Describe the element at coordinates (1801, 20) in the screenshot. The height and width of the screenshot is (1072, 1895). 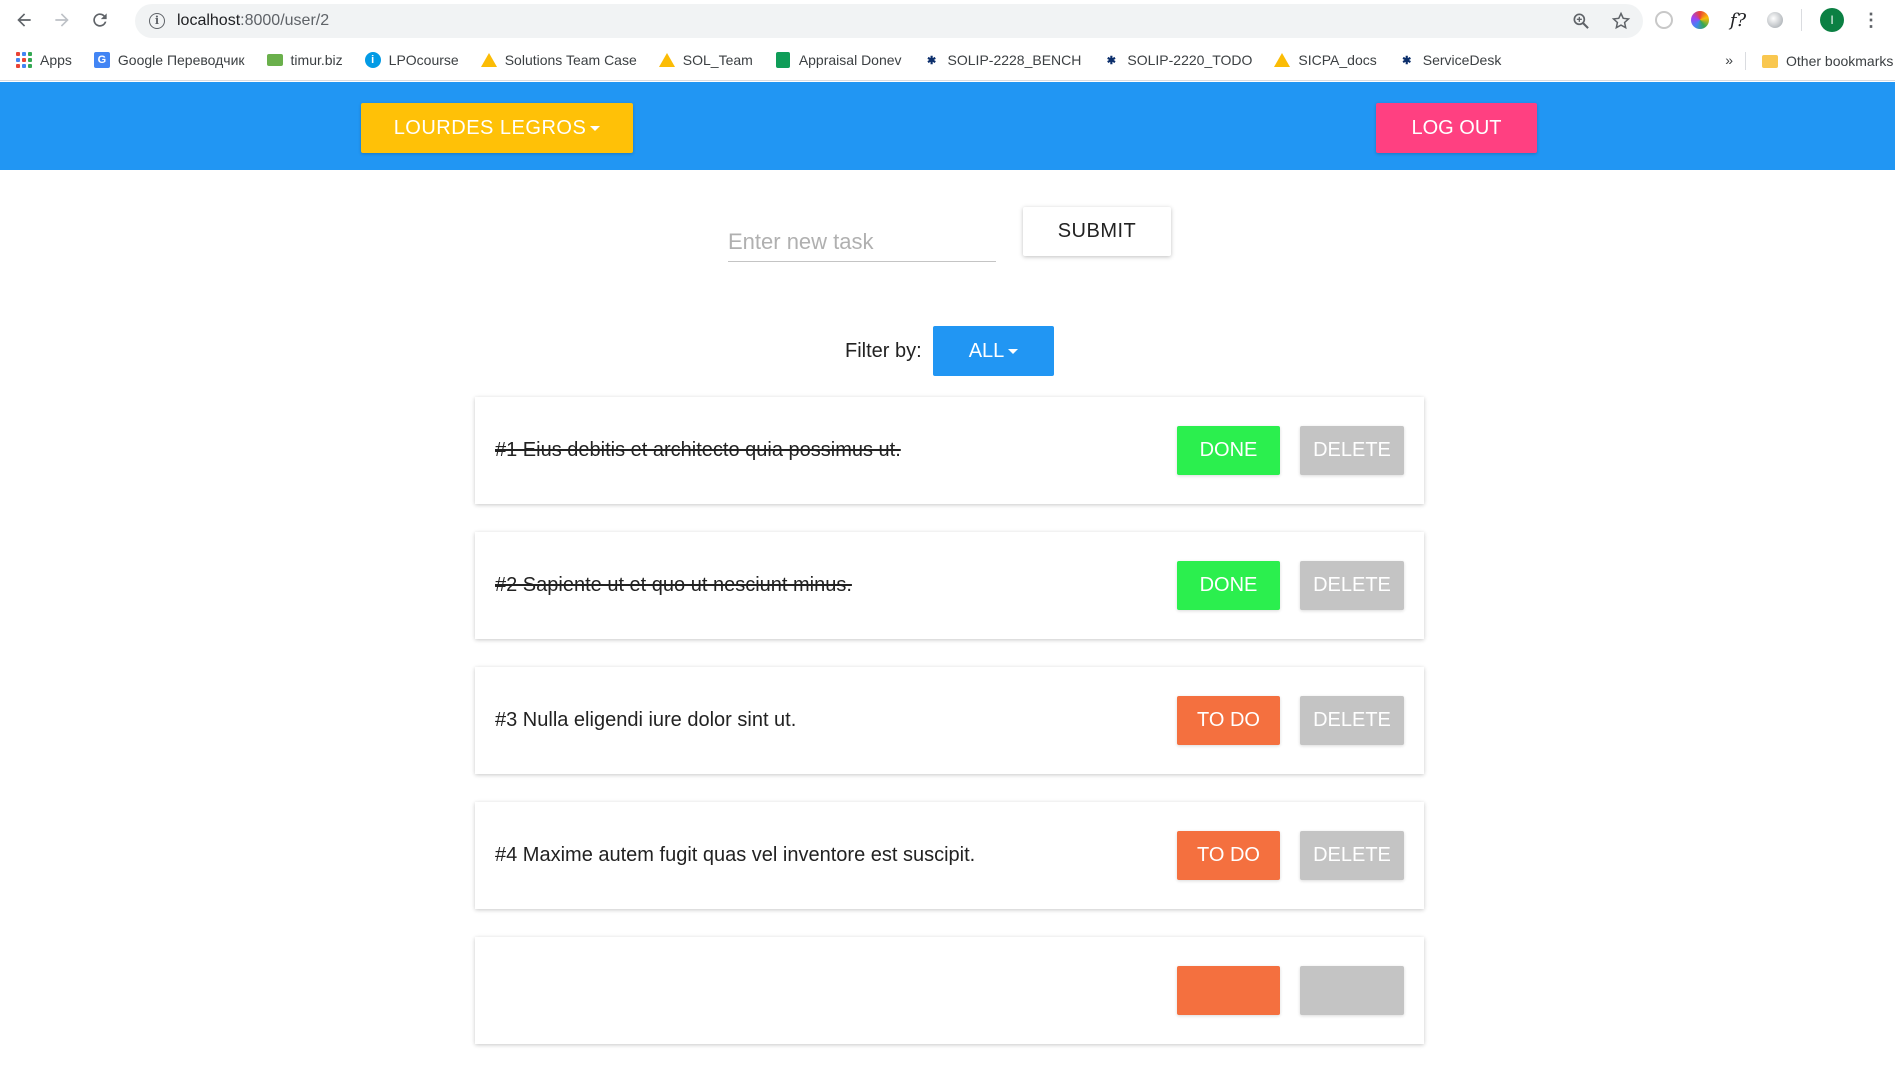
I see `toolbar-divider` at that location.